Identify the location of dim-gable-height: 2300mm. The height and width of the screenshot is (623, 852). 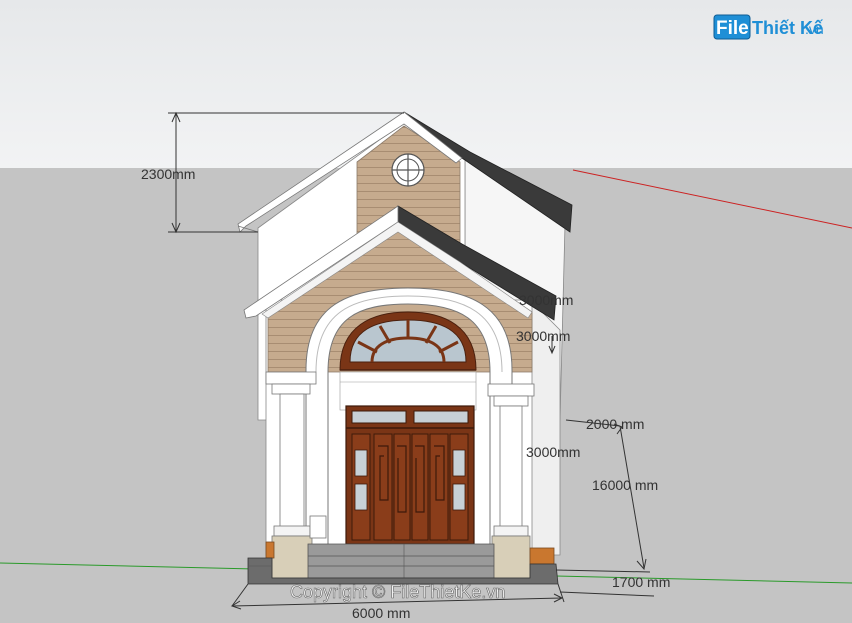
(168, 174).